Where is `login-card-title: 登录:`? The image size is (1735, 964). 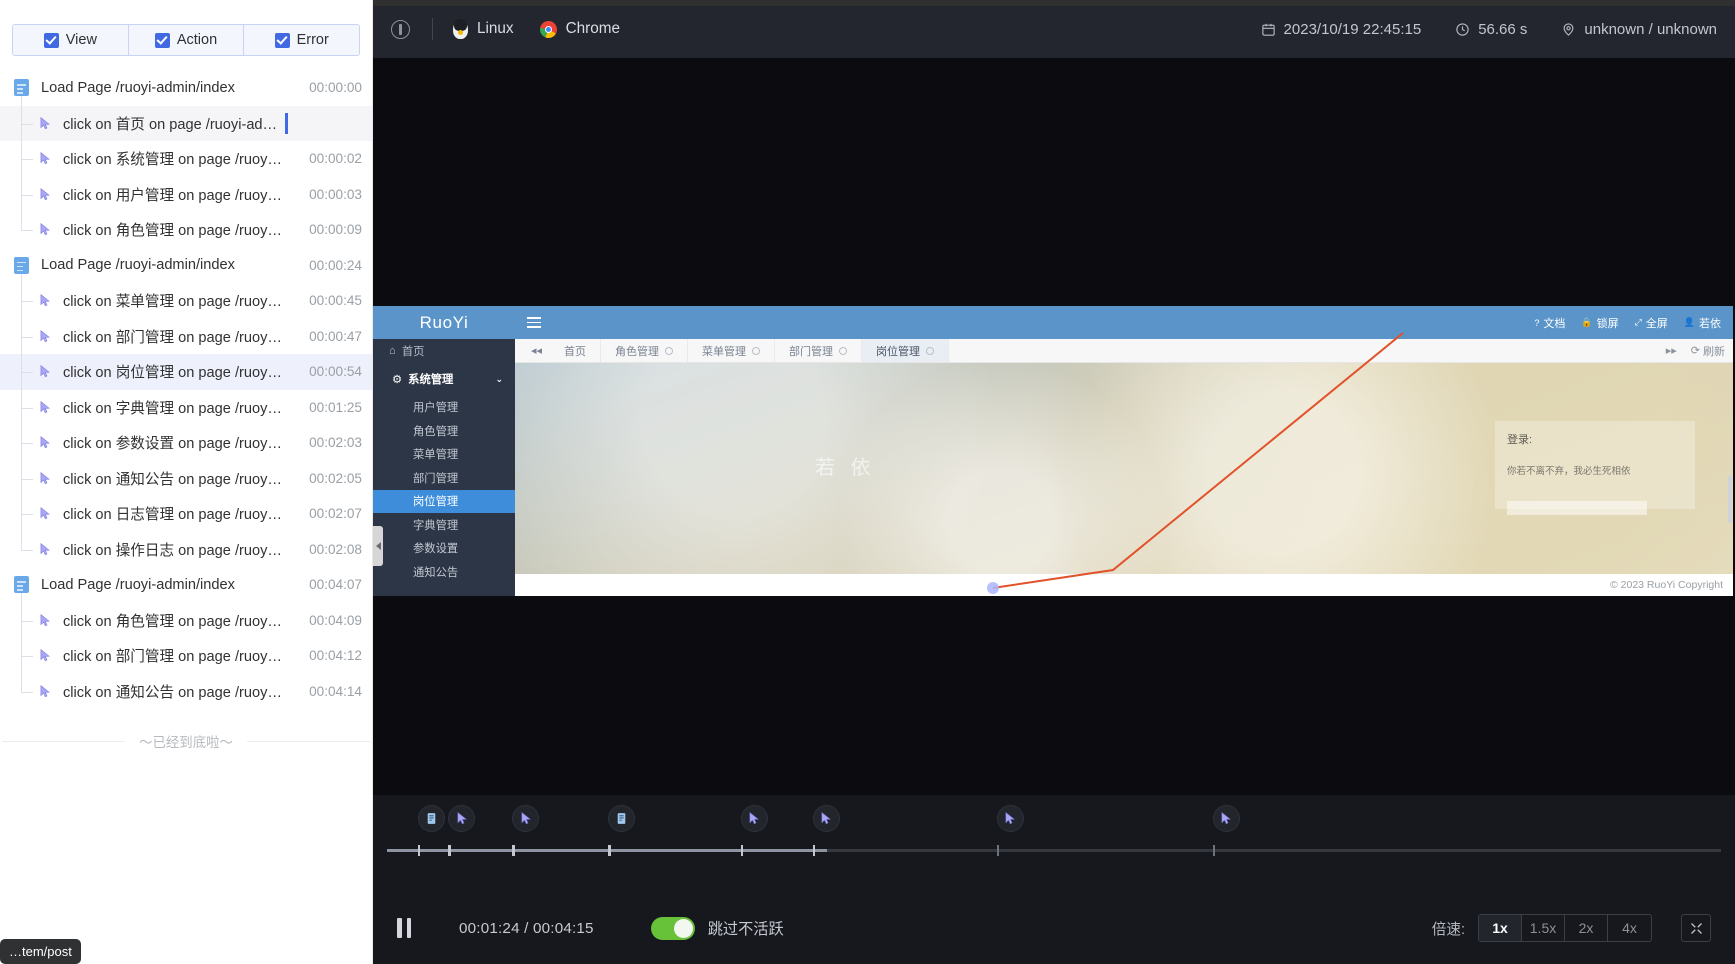 login-card-title: 登录: is located at coordinates (1520, 440).